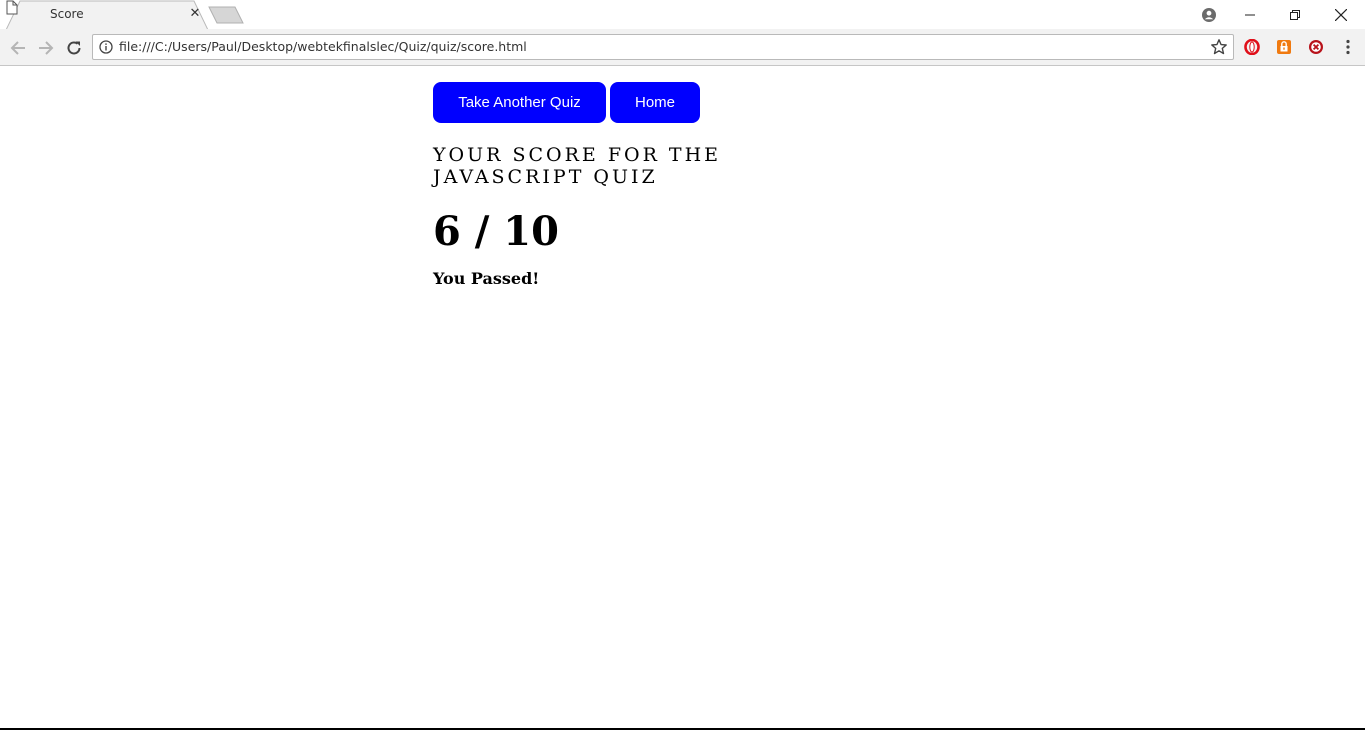 This screenshot has width=1365, height=730. I want to click on tab-score: Score ✕, so click(107, 15).